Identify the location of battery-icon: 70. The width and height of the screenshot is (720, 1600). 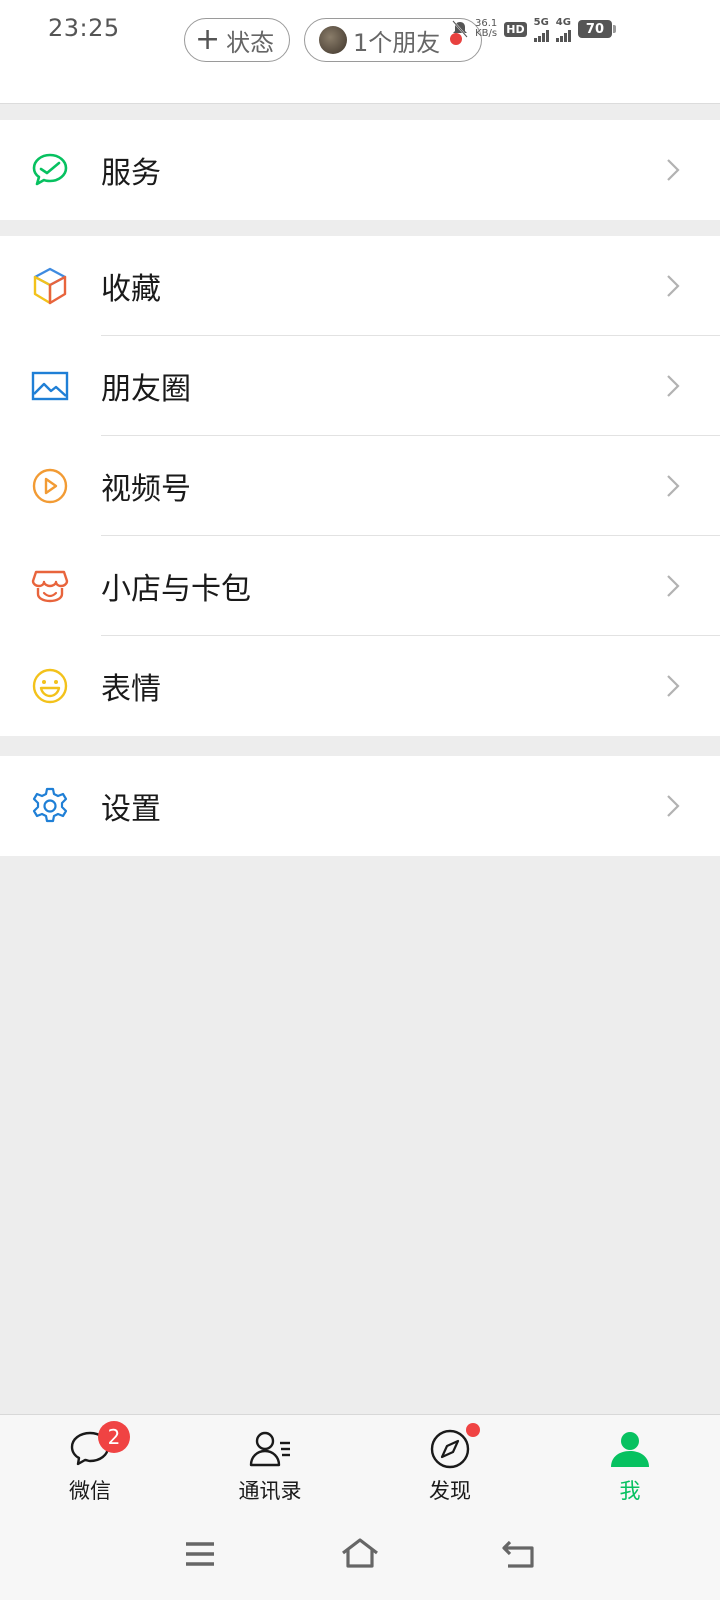
(596, 29).